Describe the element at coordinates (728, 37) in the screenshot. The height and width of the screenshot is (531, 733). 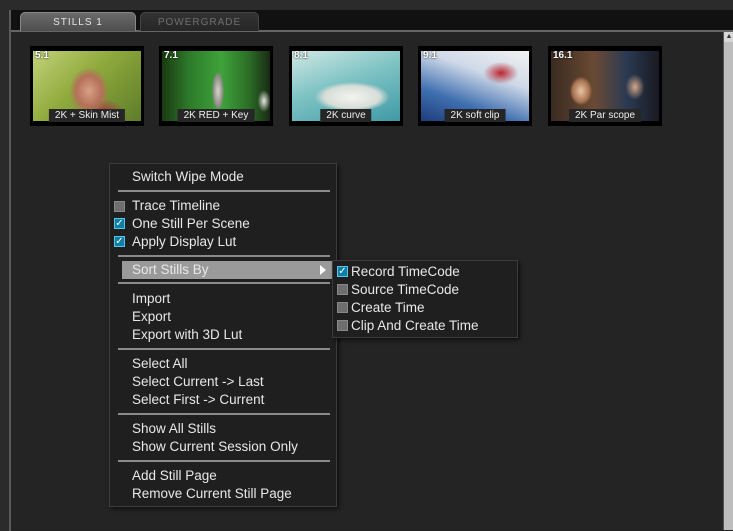
I see `scroll-up-icon: ▲` at that location.